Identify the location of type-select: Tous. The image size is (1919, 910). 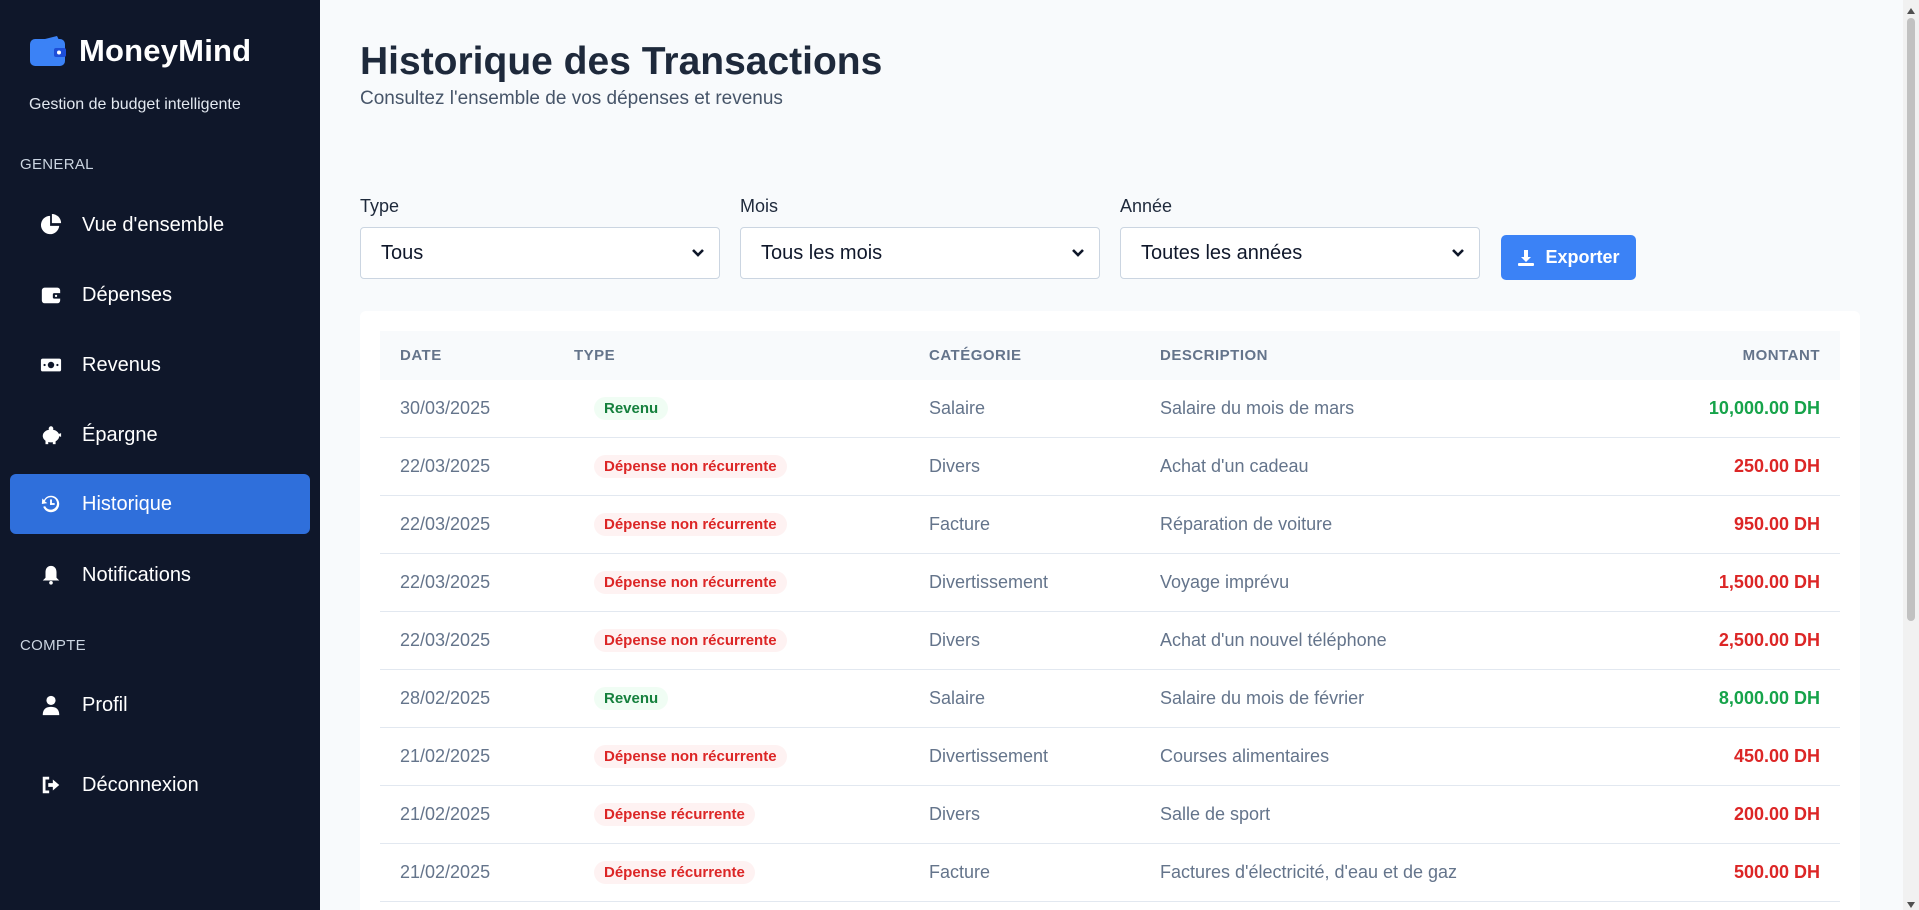
(540, 253).